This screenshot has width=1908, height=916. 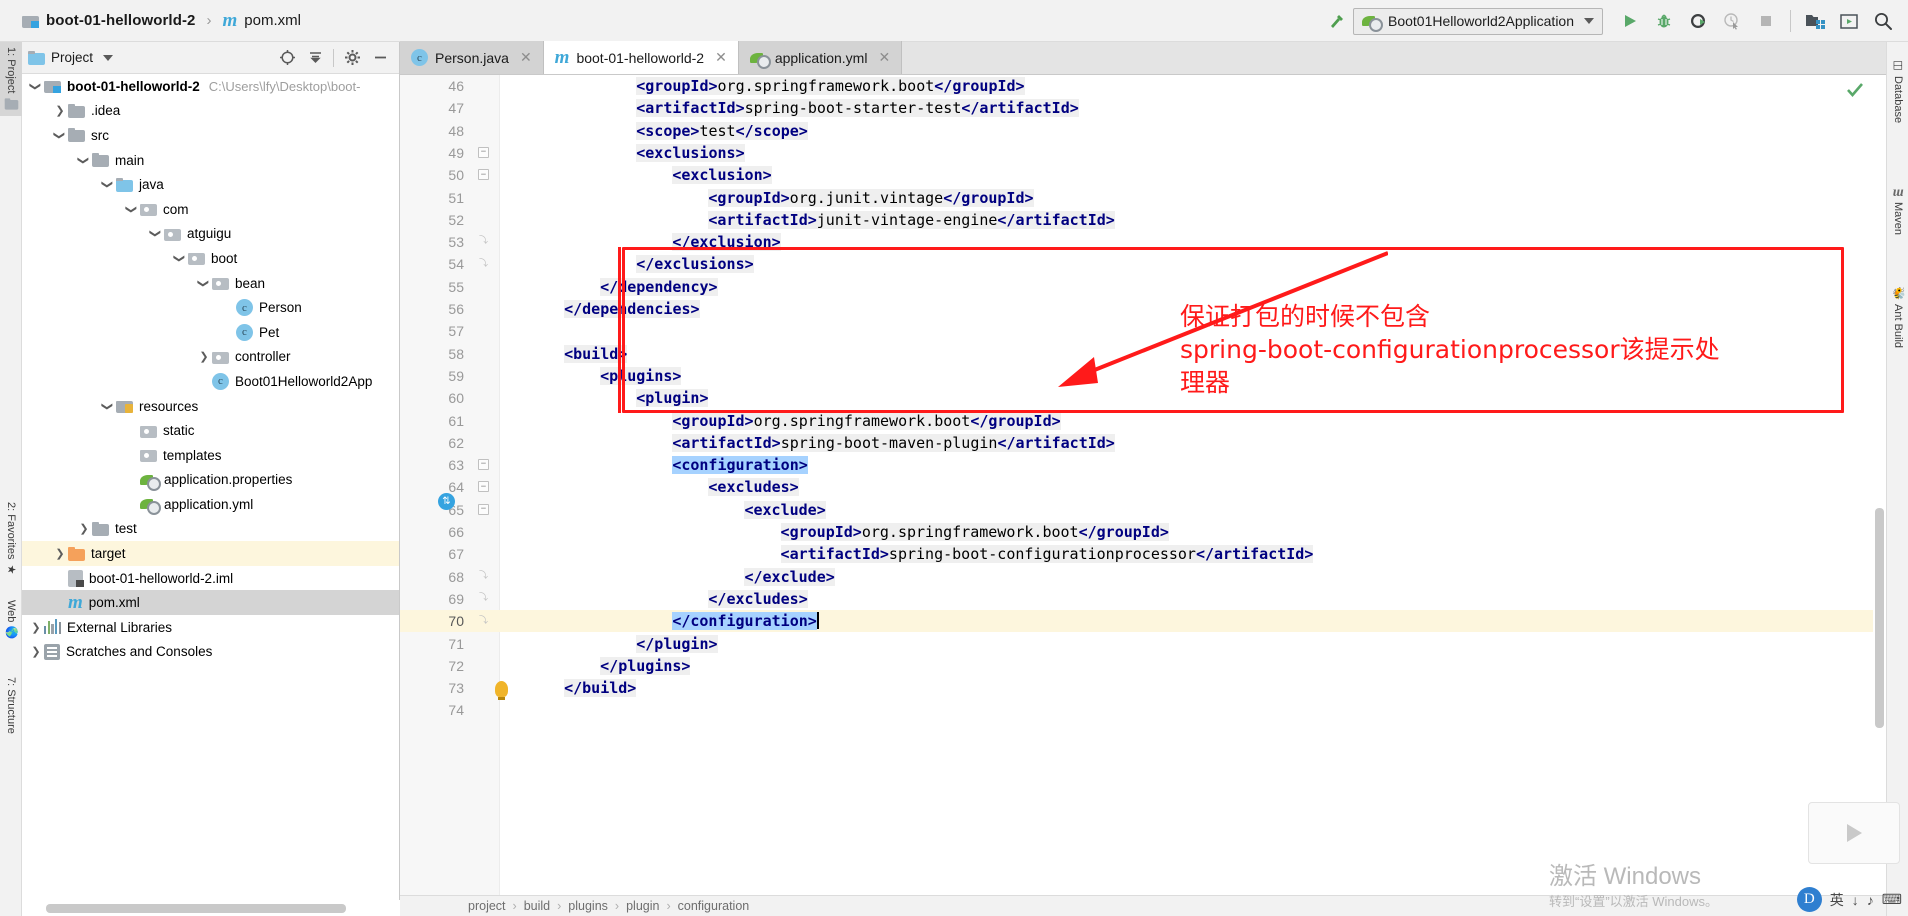 I want to click on settings-gear-icon, so click(x=352, y=58).